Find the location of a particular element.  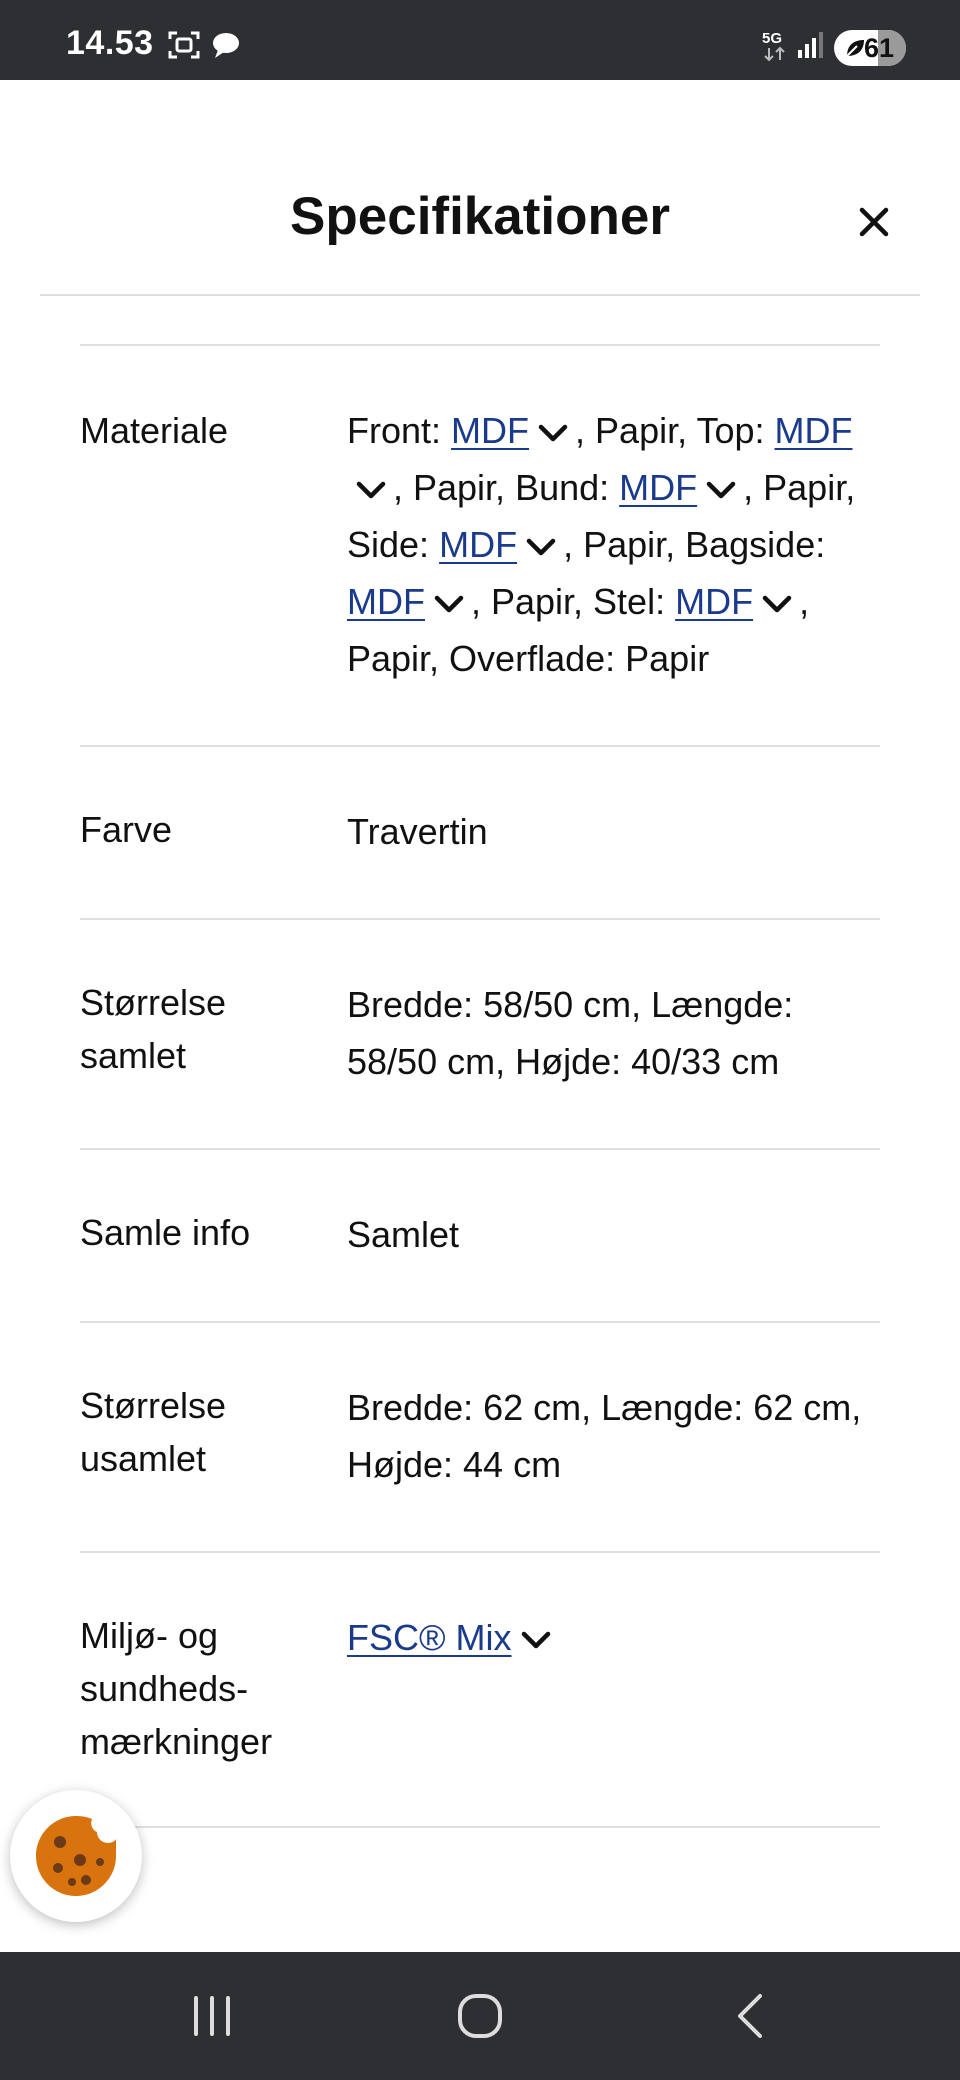

material-part-top: , Papir, Top: is located at coordinates (670, 430).